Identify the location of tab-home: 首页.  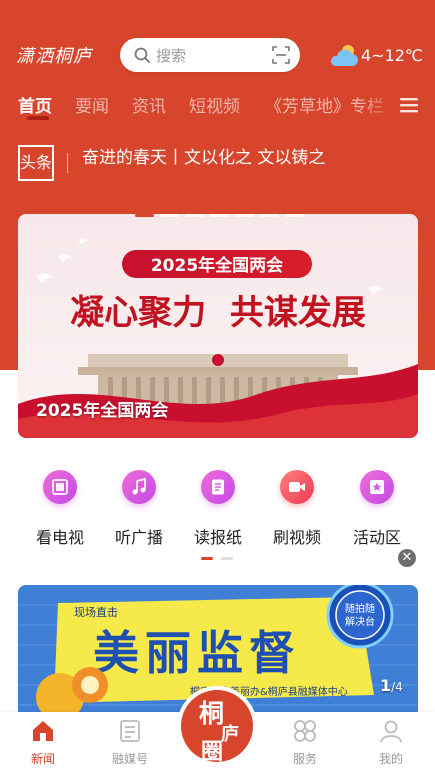
(35, 104).